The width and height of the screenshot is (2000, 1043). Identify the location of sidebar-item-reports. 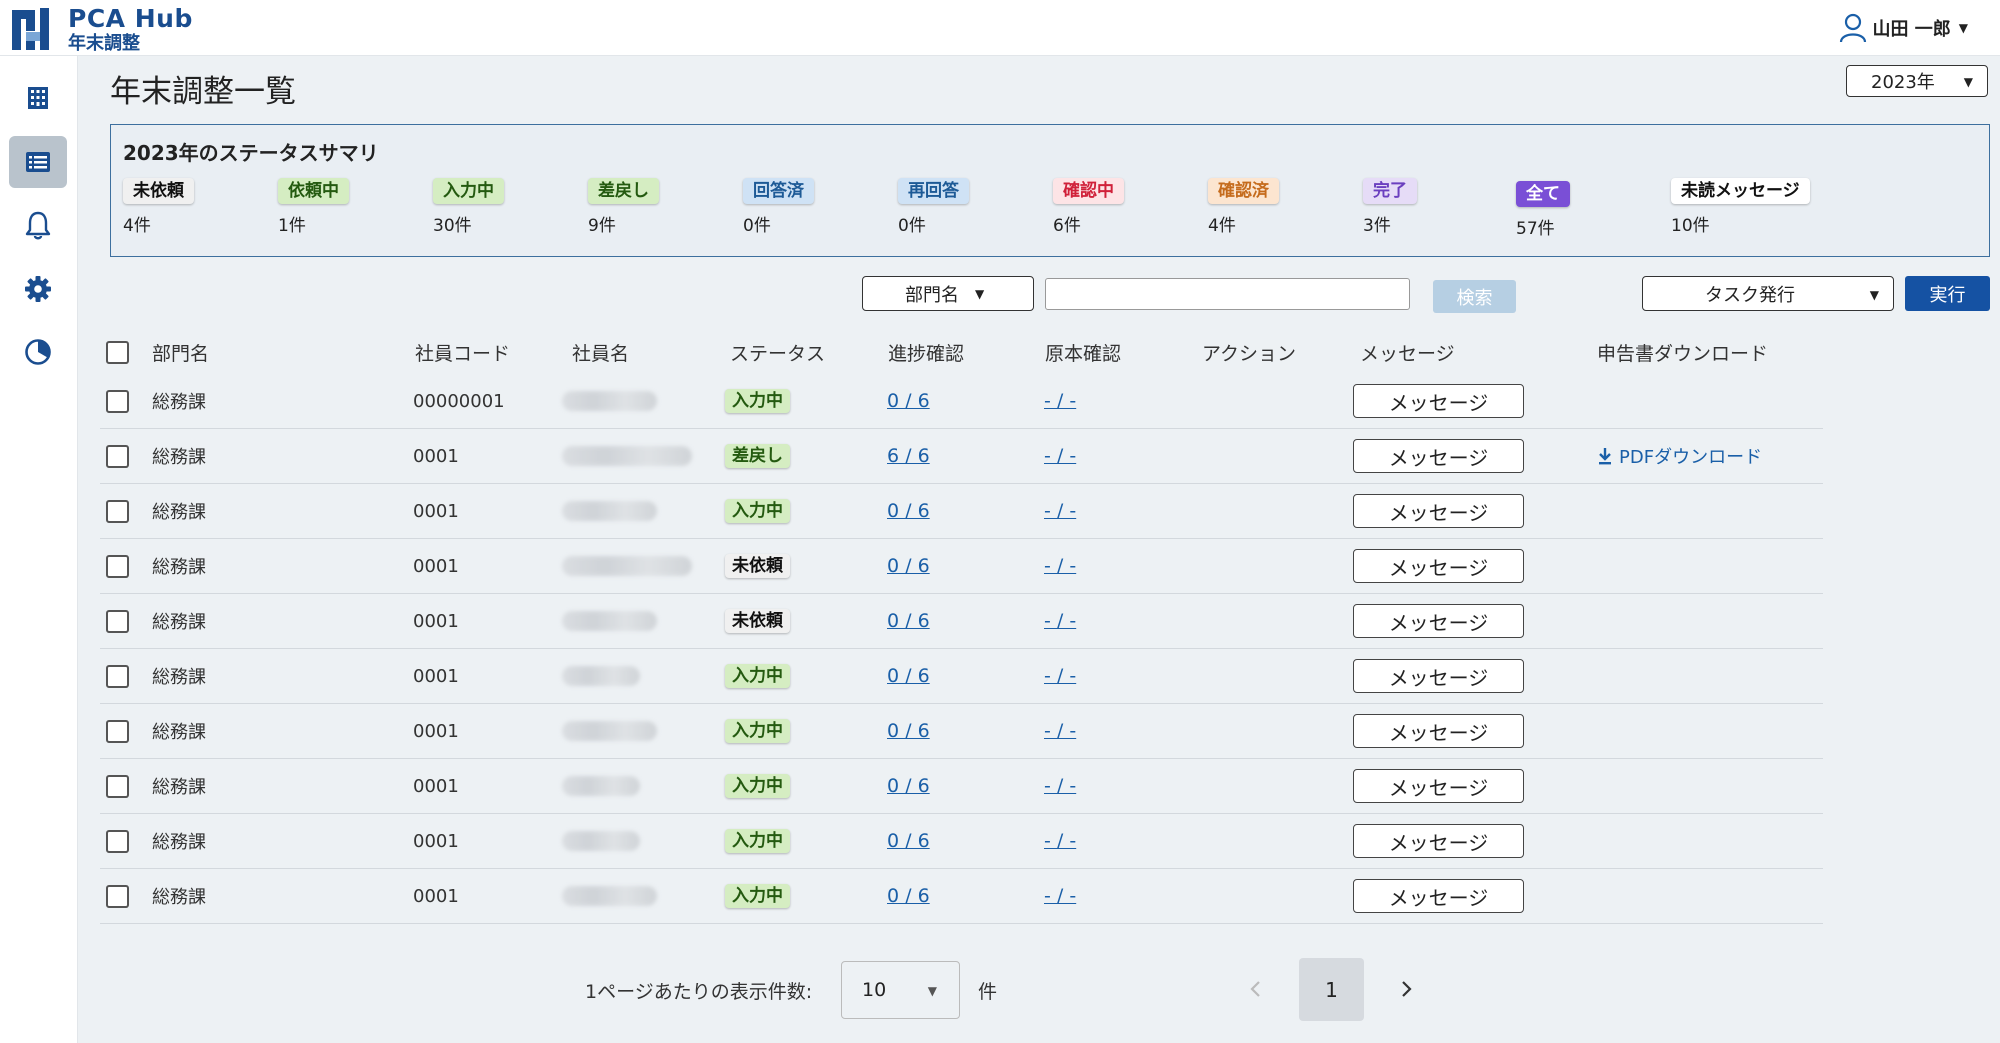
(38, 352).